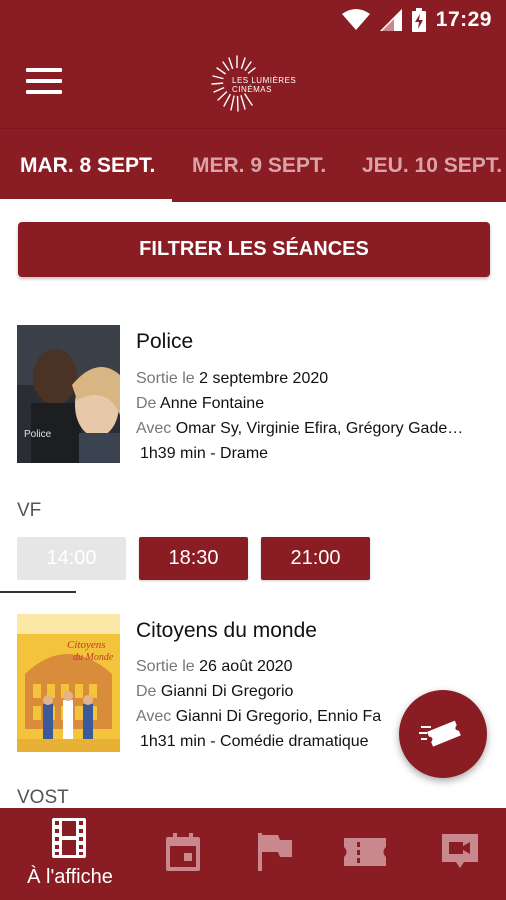  Describe the element at coordinates (44, 83) in the screenshot. I see `hamburger-menu-icon` at that location.